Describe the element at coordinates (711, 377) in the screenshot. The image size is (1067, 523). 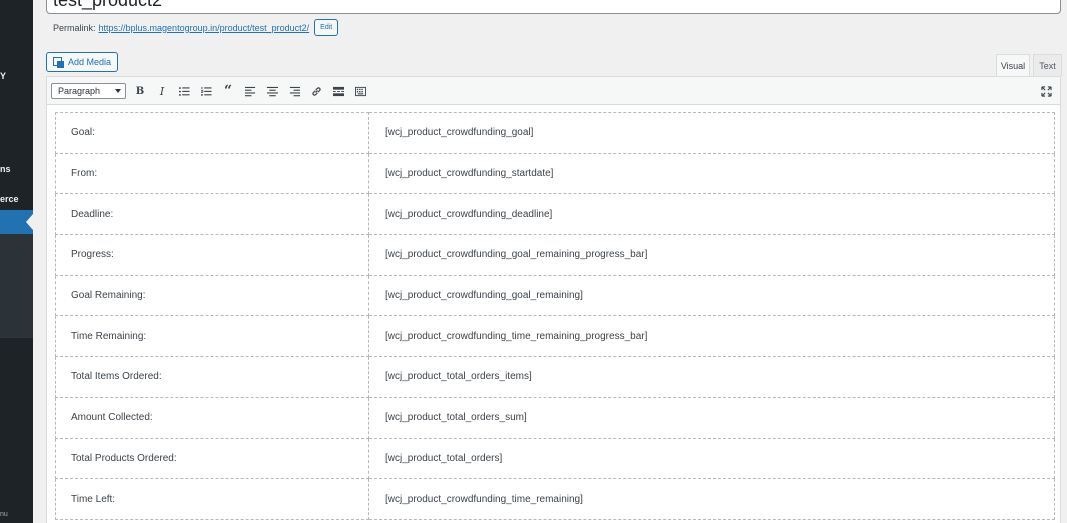
I see `row-shortcode-cell: [wcj_product_total_orders_items]` at that location.